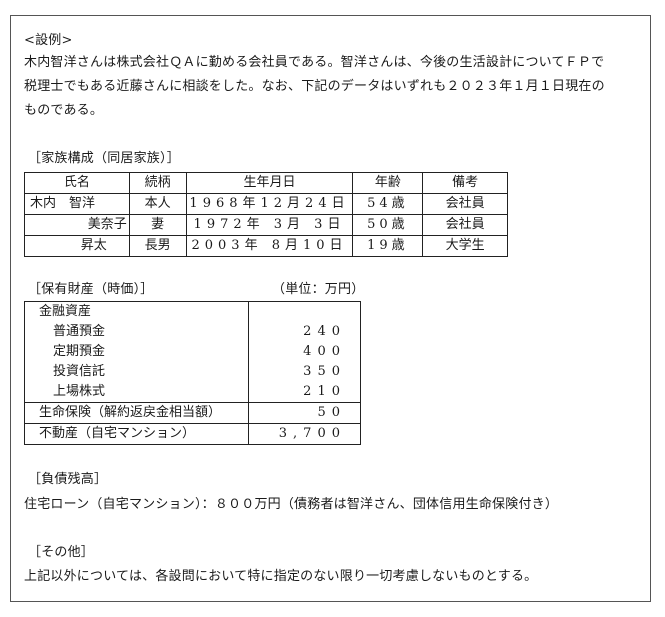 This screenshot has height=617, width=665. Describe the element at coordinates (304, 434) in the screenshot. I see `real-estate-value: 3,700` at that location.